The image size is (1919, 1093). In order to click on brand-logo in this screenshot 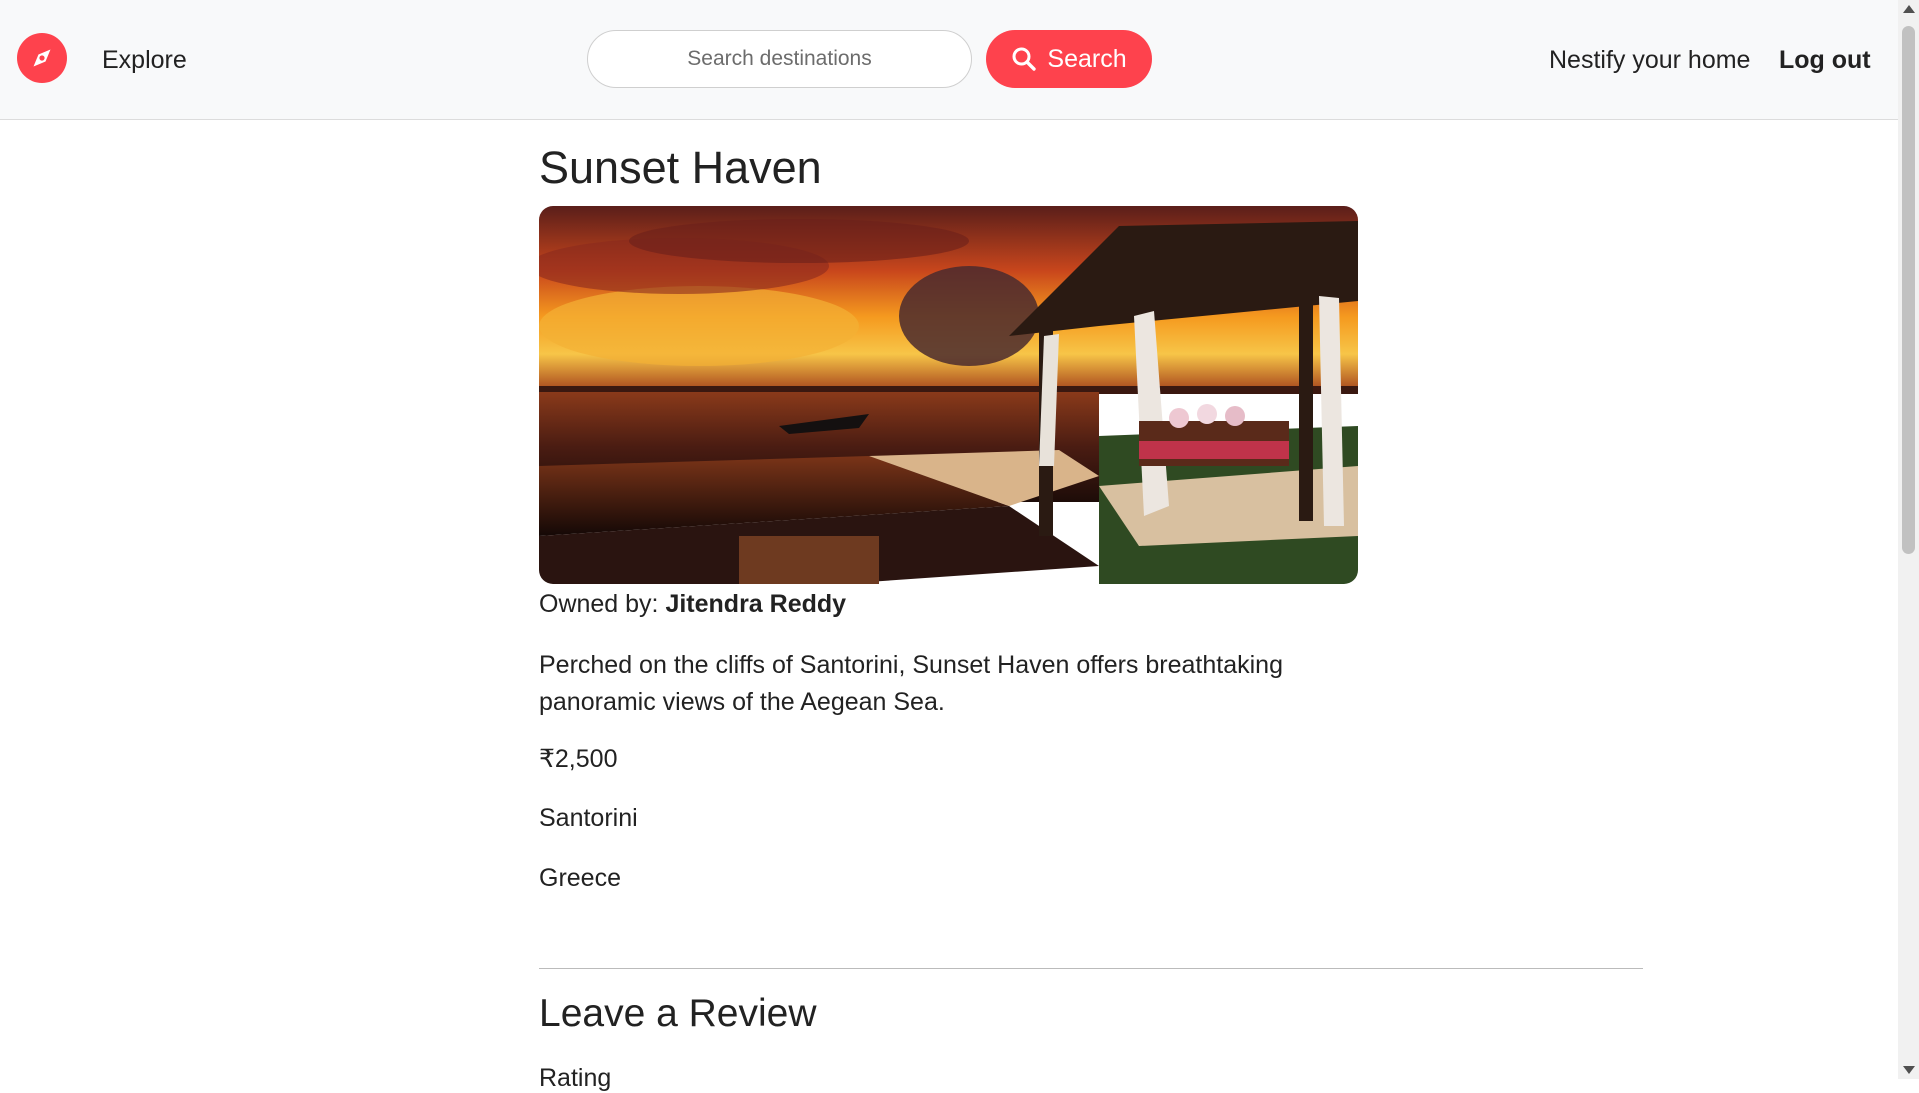, I will do `click(42, 58)`.